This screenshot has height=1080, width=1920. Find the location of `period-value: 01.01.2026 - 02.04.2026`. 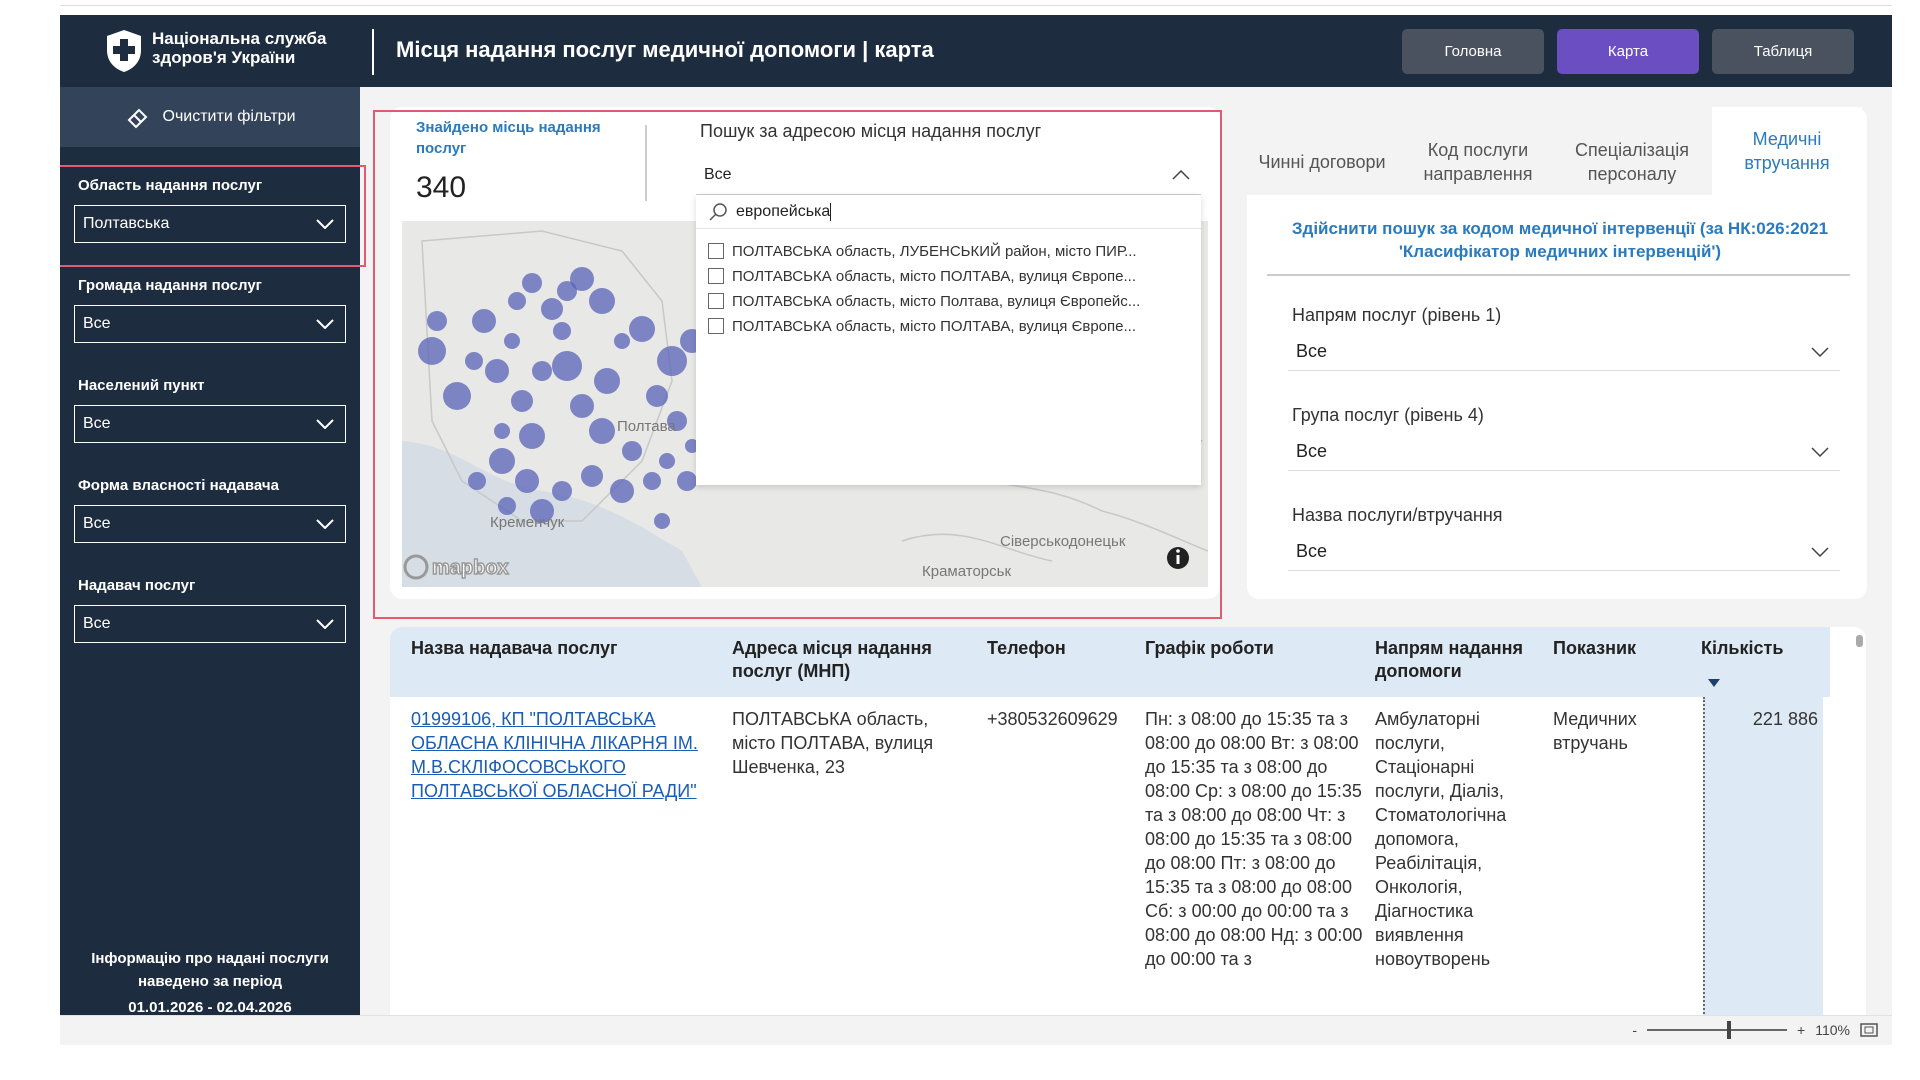

period-value: 01.01.2026 - 02.04.2026 is located at coordinates (210, 1007).